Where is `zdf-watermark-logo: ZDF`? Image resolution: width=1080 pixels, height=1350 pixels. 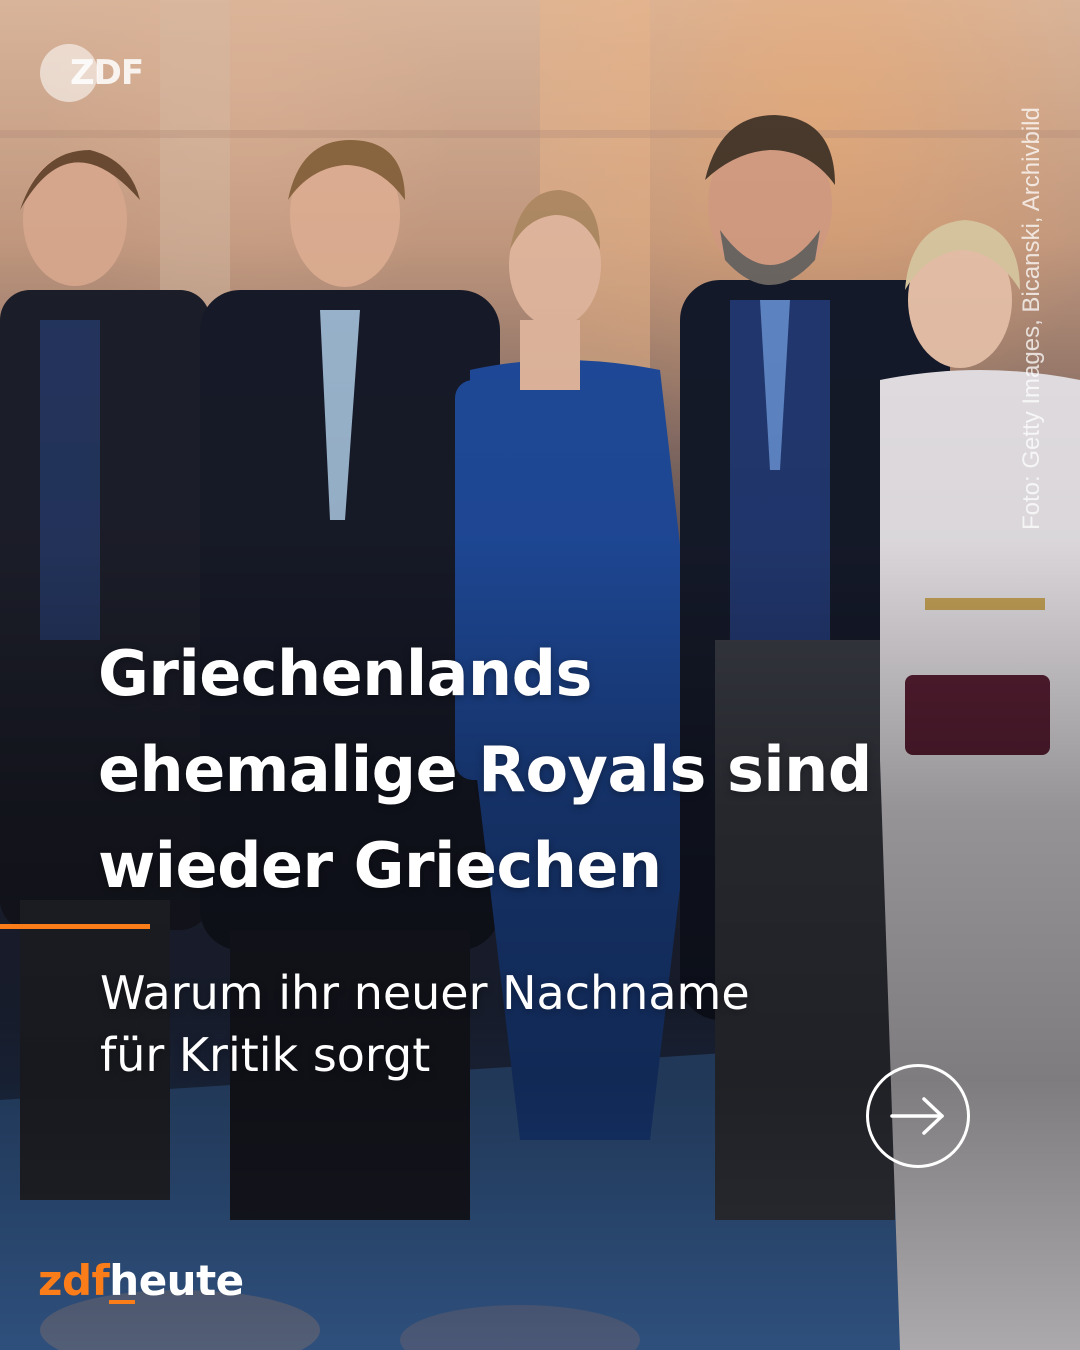
zdf-watermark-logo: ZDF is located at coordinates (100, 73).